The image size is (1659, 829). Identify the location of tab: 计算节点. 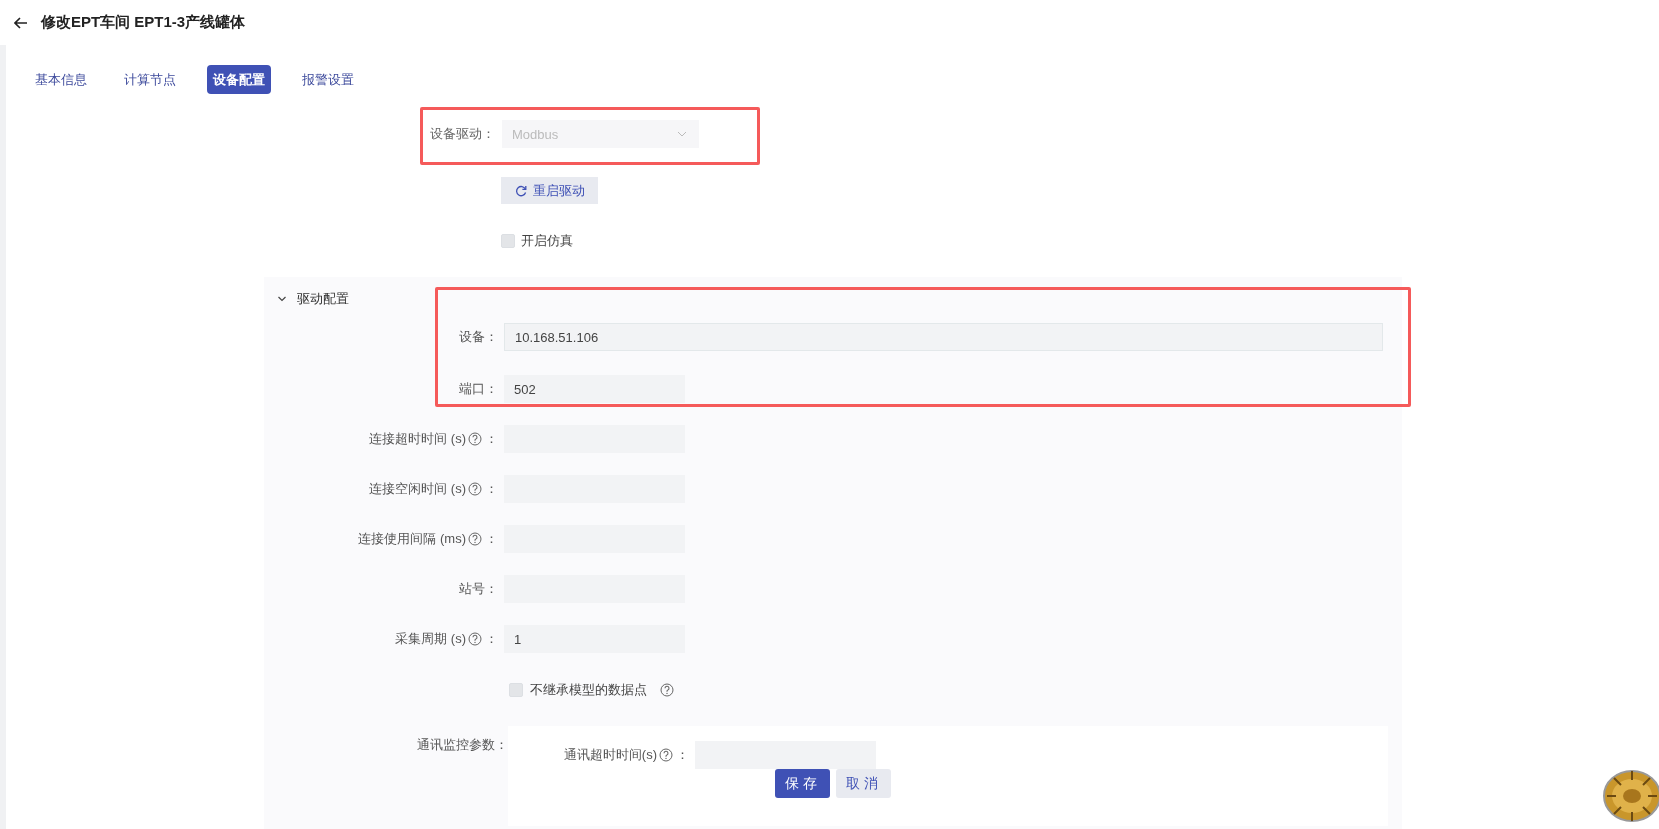
(150, 79).